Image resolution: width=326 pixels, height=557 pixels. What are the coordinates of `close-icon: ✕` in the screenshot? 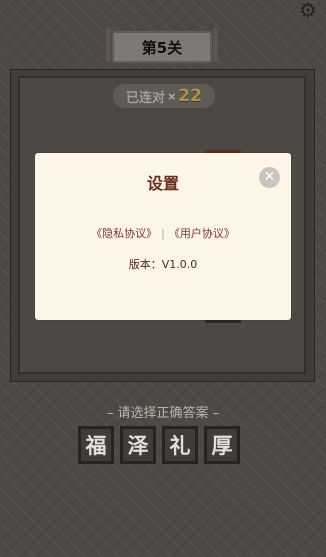 It's located at (269, 177).